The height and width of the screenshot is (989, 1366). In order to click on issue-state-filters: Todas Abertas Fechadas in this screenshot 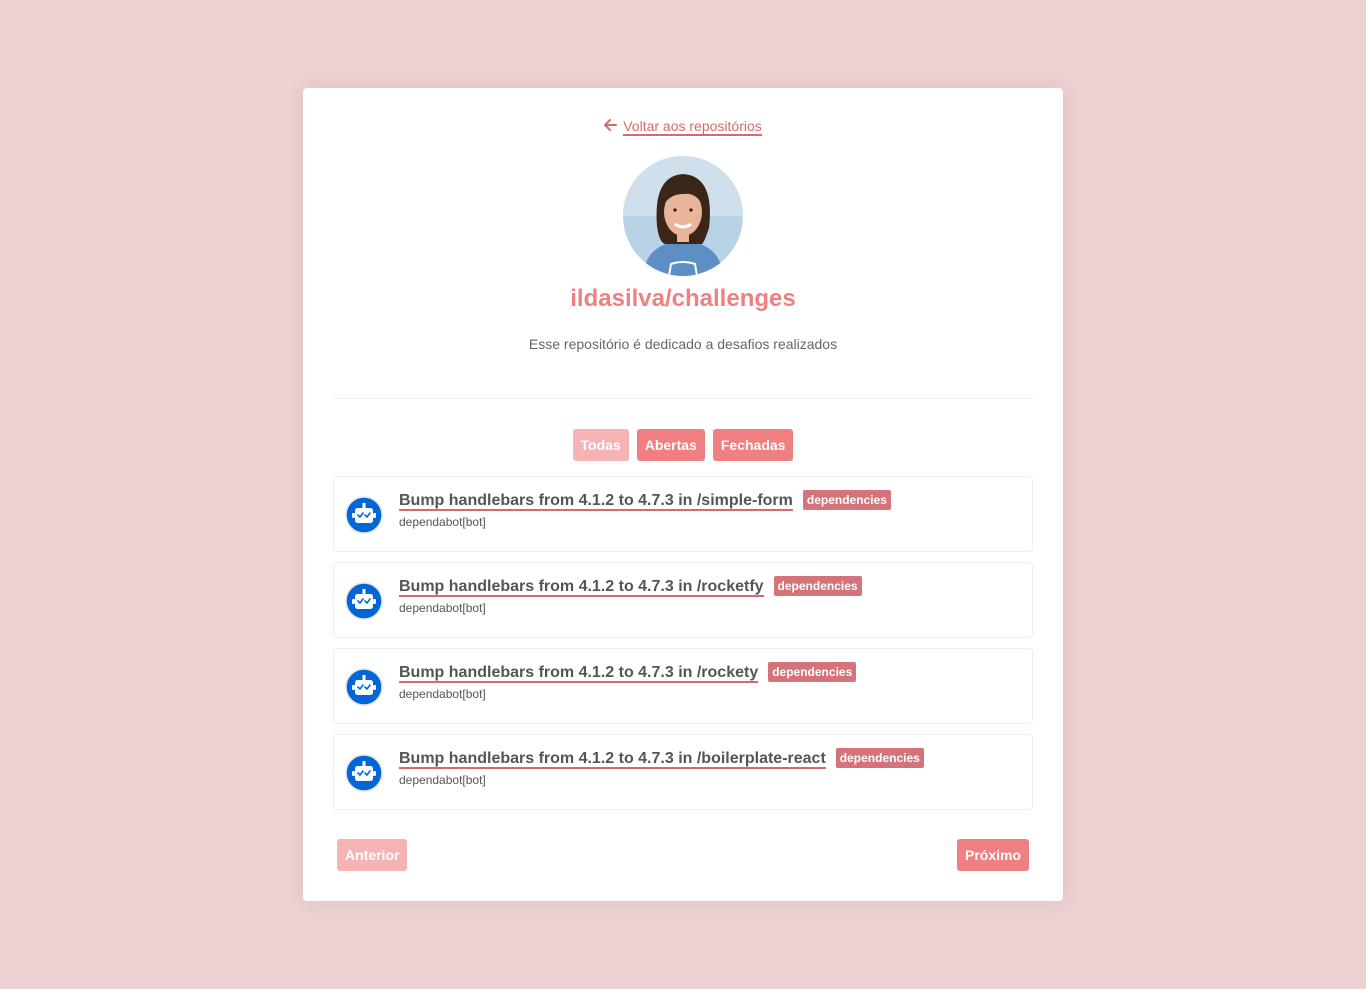, I will do `click(683, 445)`.